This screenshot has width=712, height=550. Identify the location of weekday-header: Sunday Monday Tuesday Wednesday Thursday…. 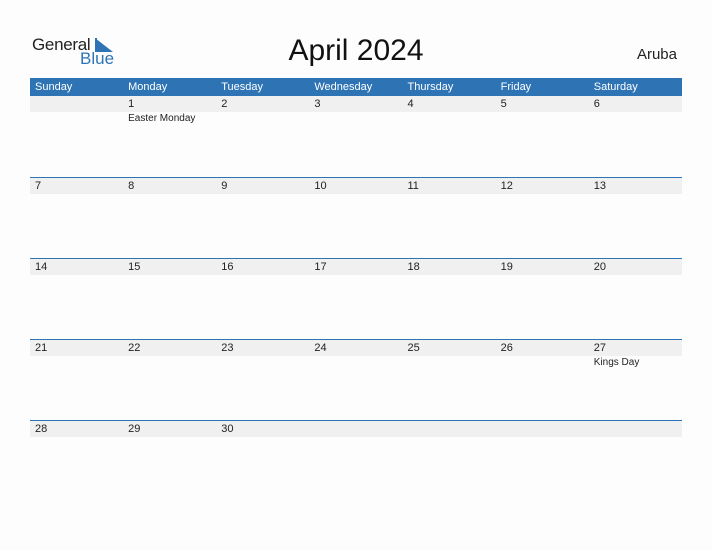
(356, 87).